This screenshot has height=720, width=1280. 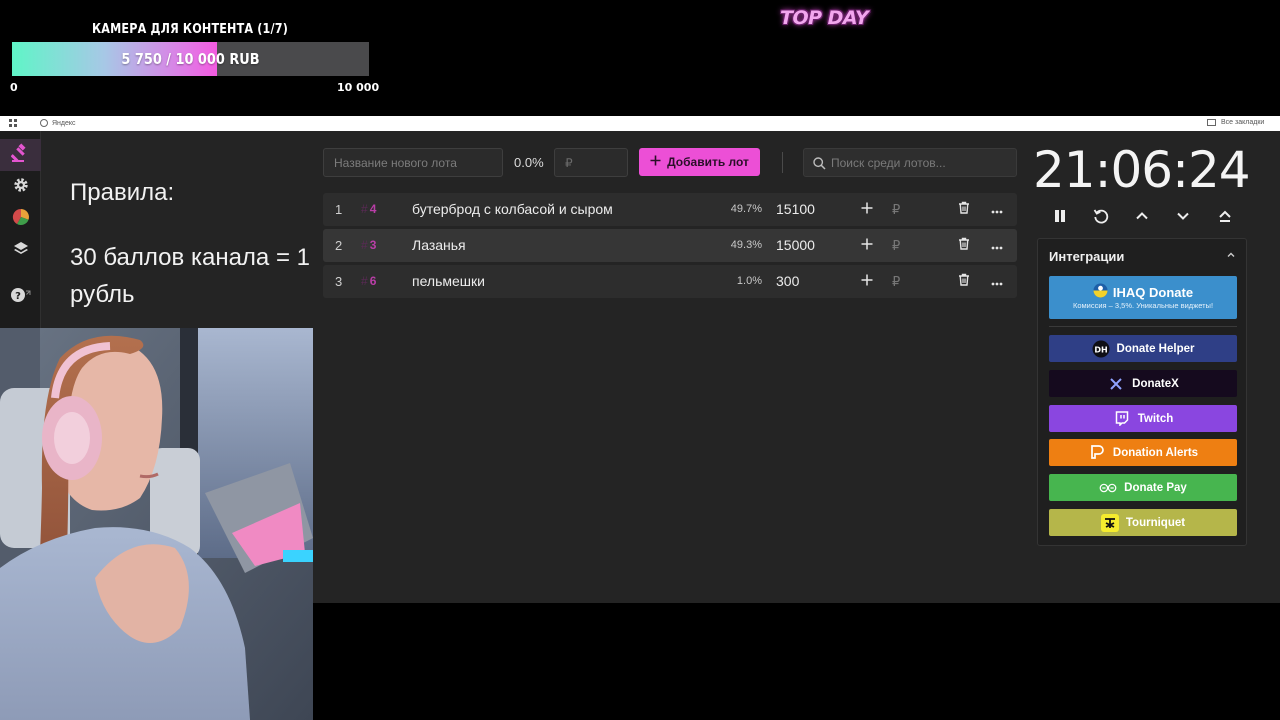 I want to click on donate-helper-icon: DH, so click(x=1101, y=349).